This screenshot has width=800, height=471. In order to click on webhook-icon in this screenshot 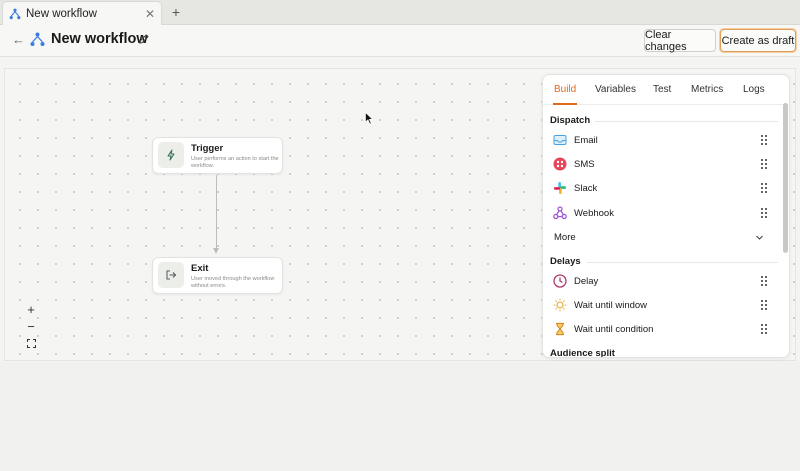, I will do `click(560, 213)`.